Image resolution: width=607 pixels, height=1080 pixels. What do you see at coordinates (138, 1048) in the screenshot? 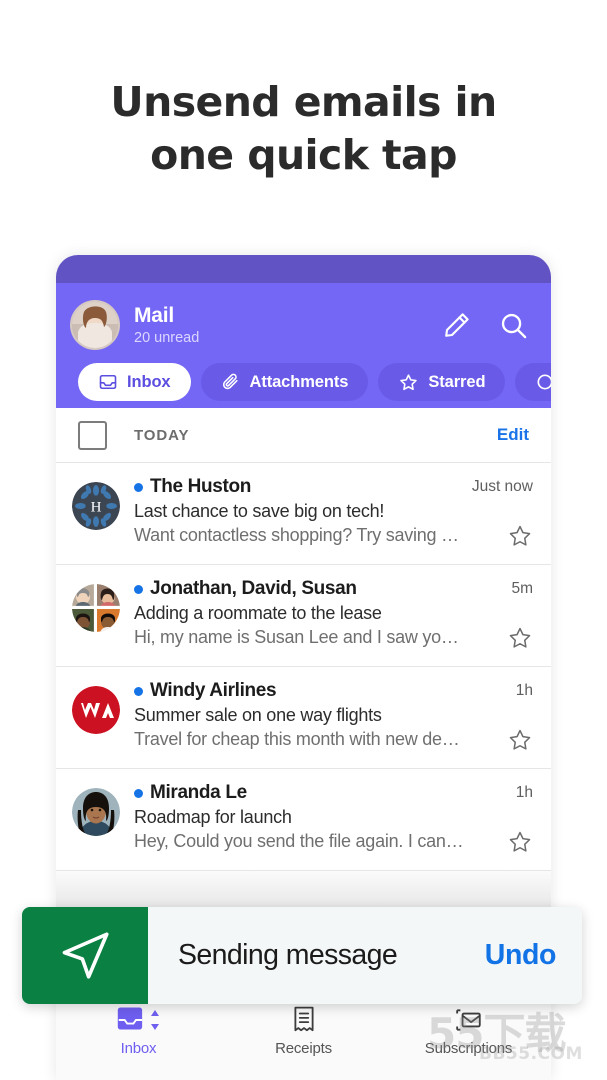
I see `nav-item-inbox-label: Inbox` at bounding box center [138, 1048].